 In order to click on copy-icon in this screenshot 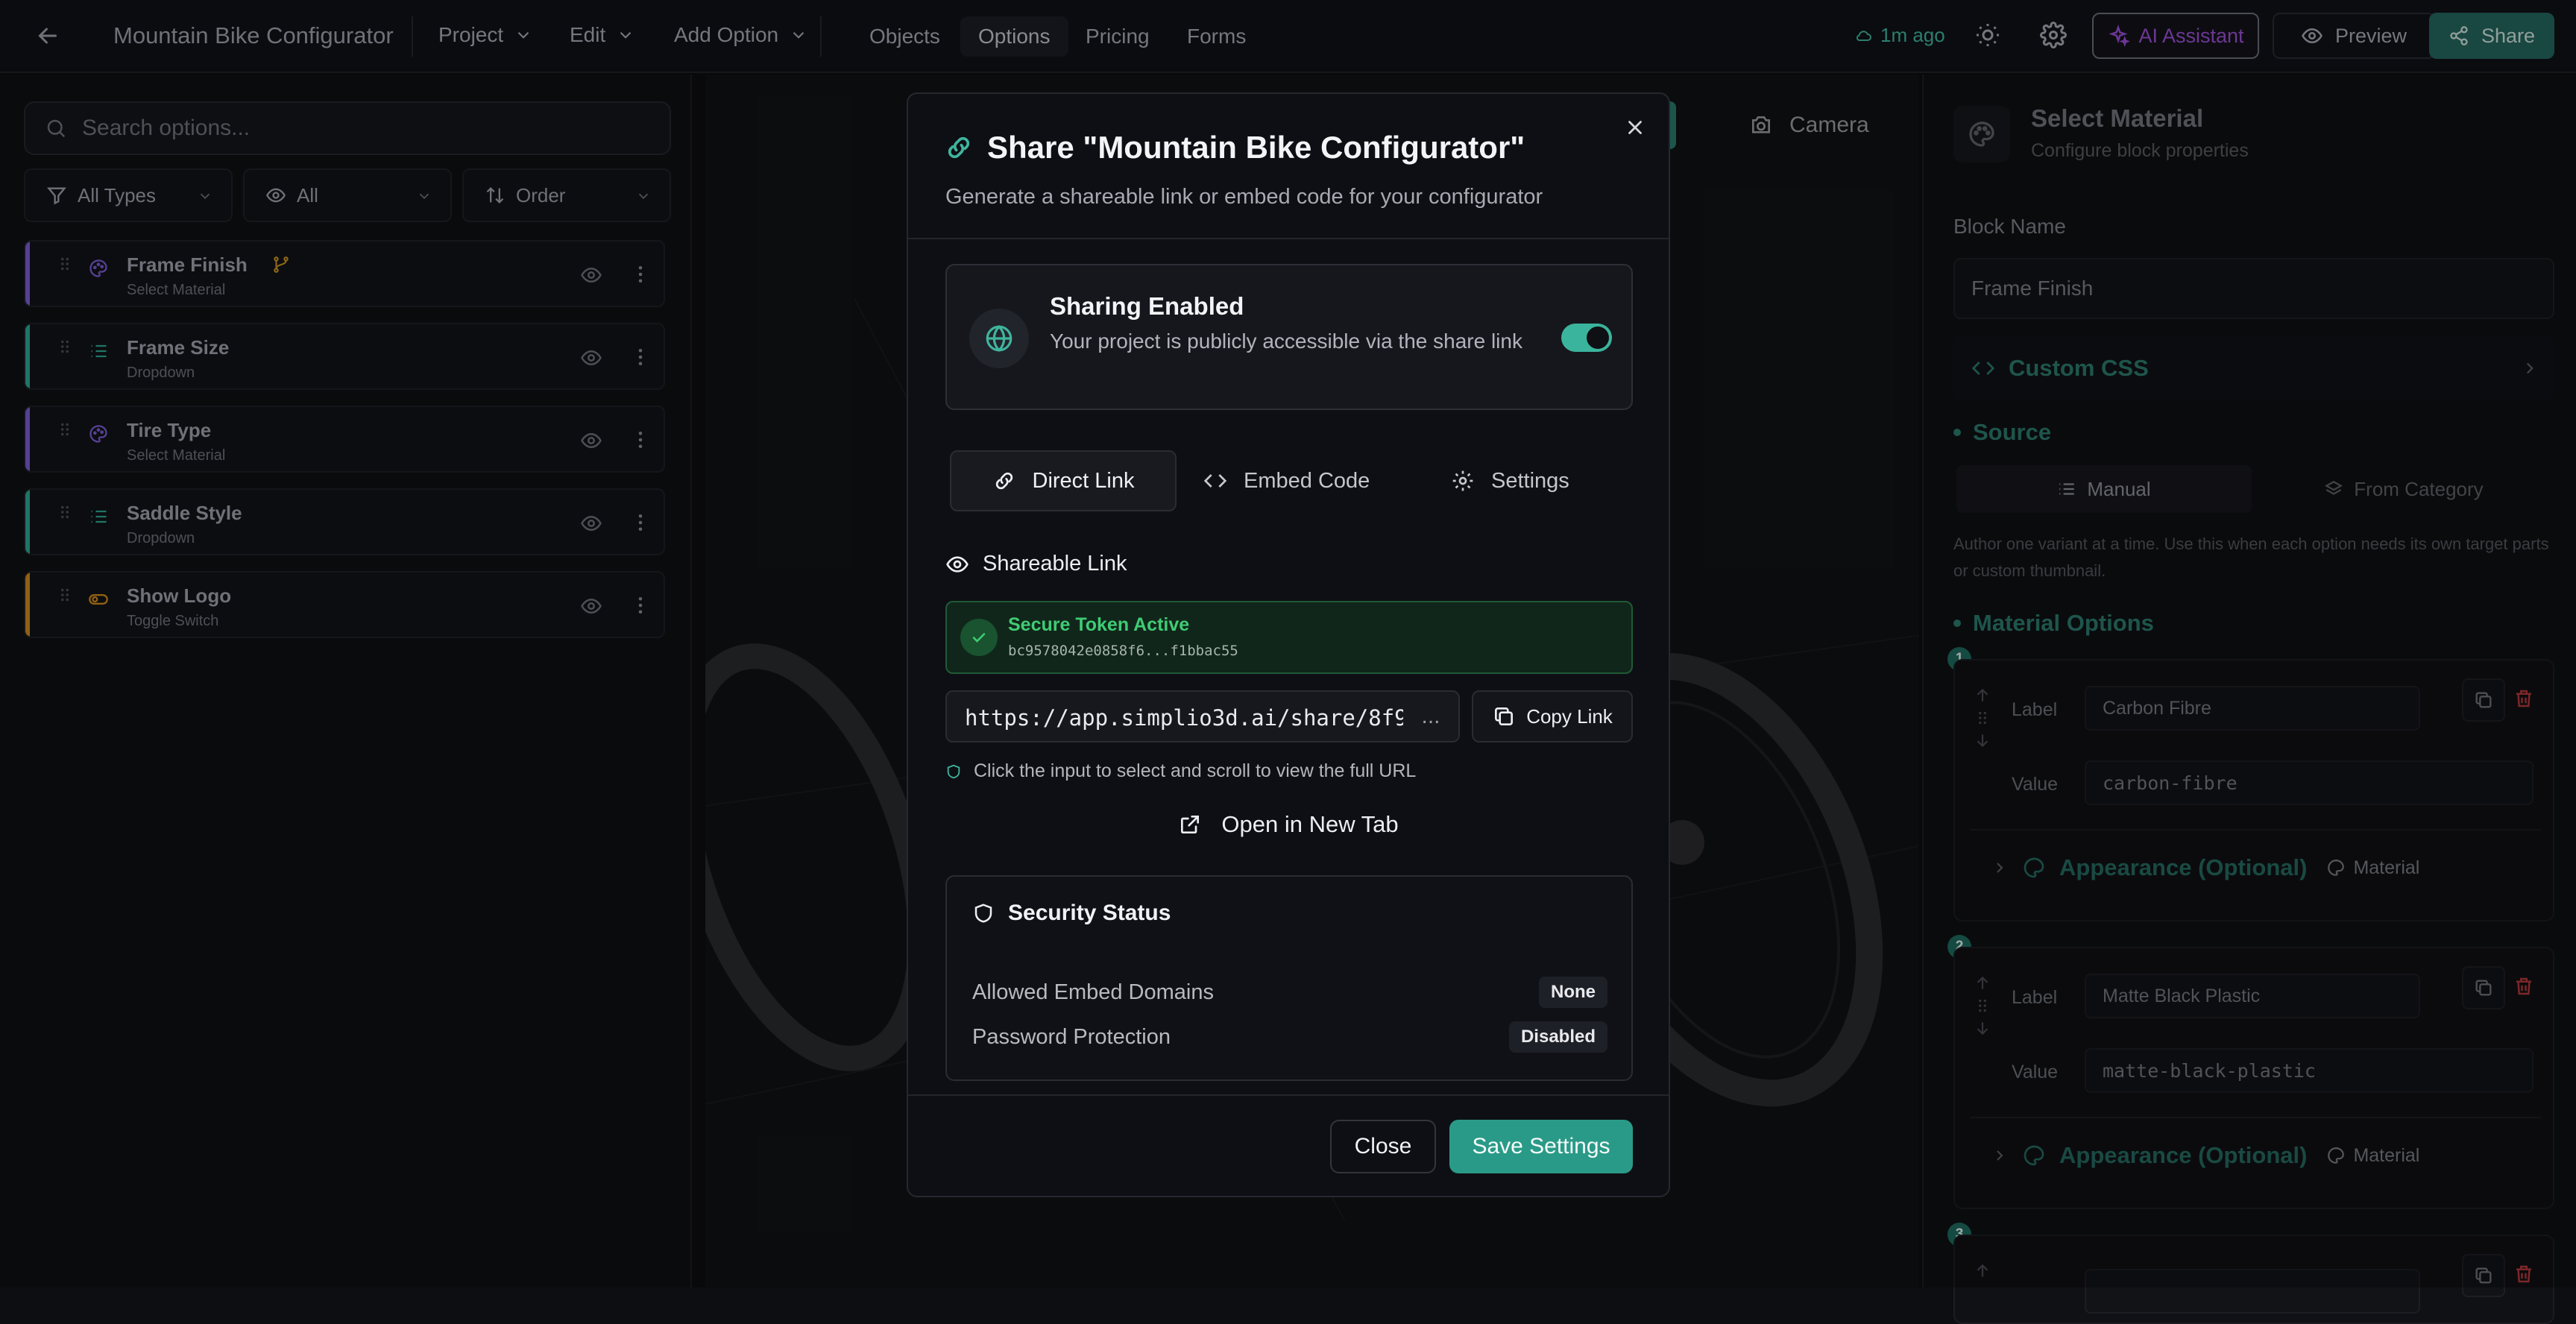, I will do `click(1504, 716)`.